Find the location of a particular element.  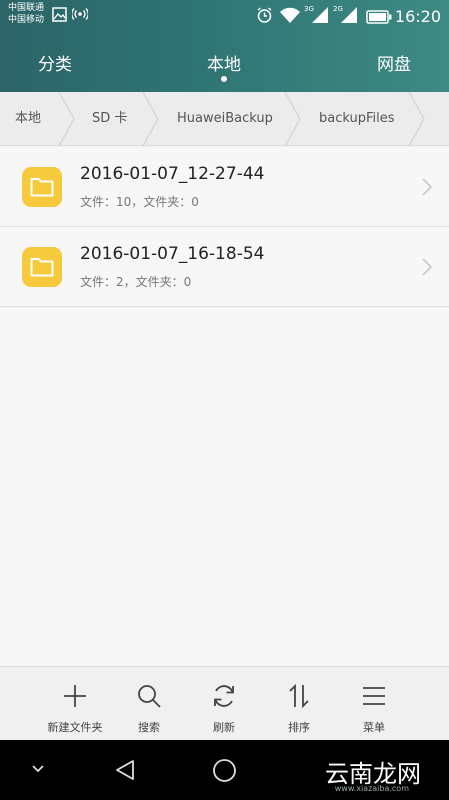

network-1-label: 3G is located at coordinates (309, 9).